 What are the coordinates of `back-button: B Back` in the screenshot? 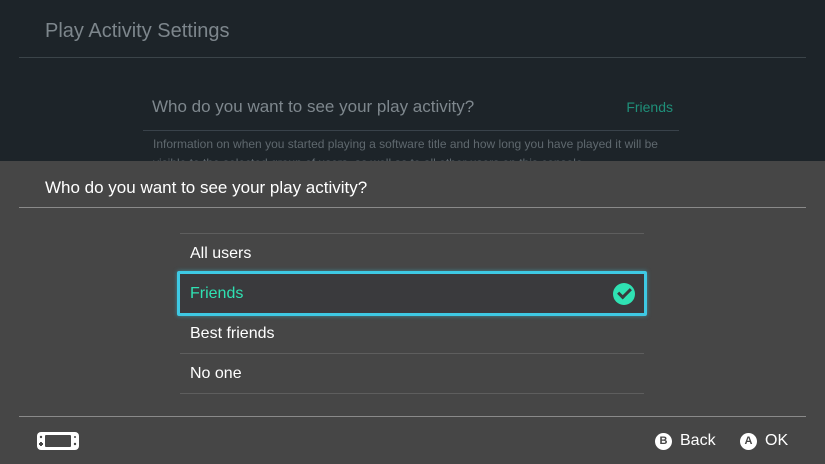 It's located at (685, 441).